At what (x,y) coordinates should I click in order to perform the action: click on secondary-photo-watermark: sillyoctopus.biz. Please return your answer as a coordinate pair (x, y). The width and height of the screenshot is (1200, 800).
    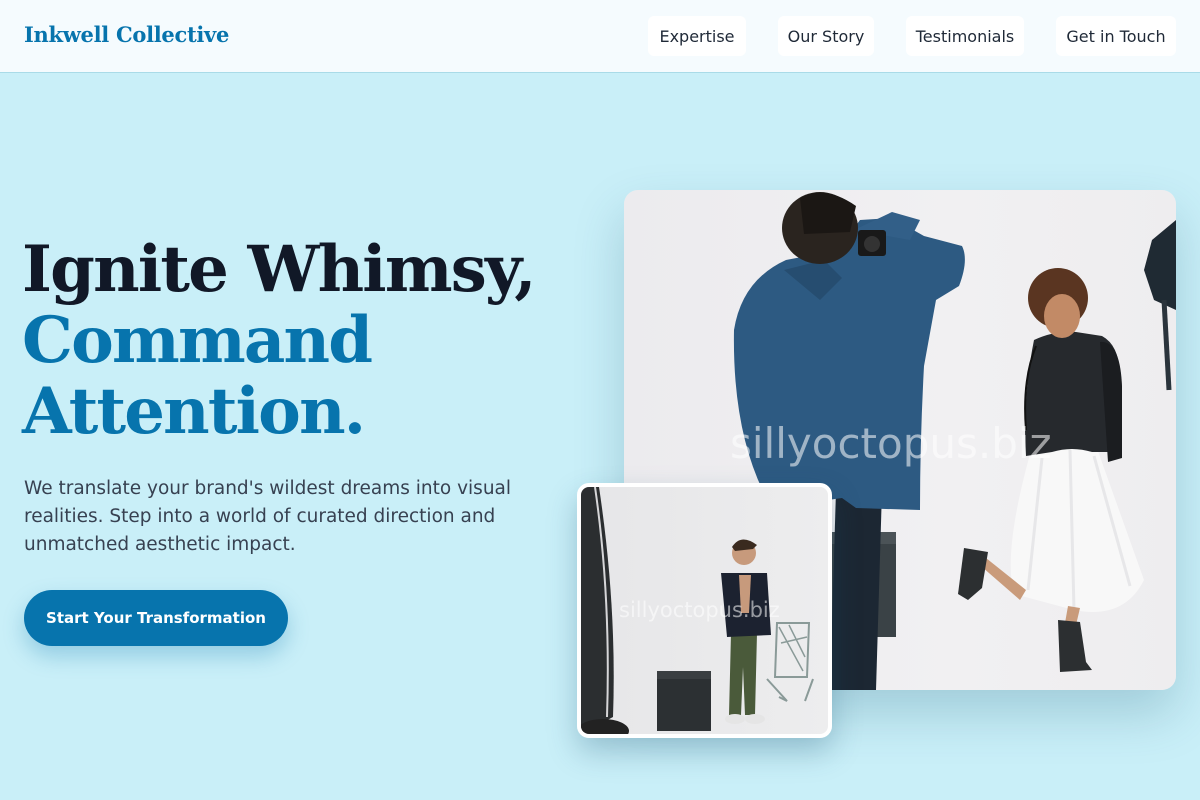
    Looking at the image, I should click on (699, 610).